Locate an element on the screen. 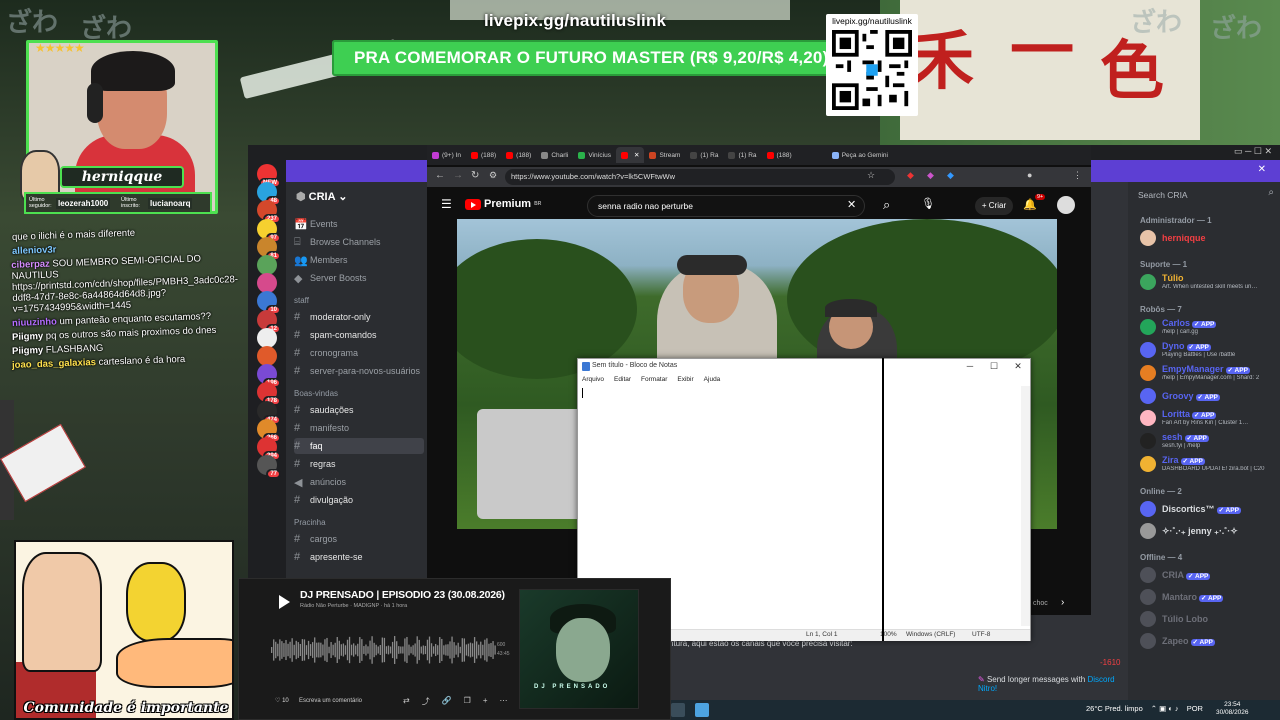 This screenshot has width=1280, height=720. channel-item: # saudações is located at coordinates (359, 410).